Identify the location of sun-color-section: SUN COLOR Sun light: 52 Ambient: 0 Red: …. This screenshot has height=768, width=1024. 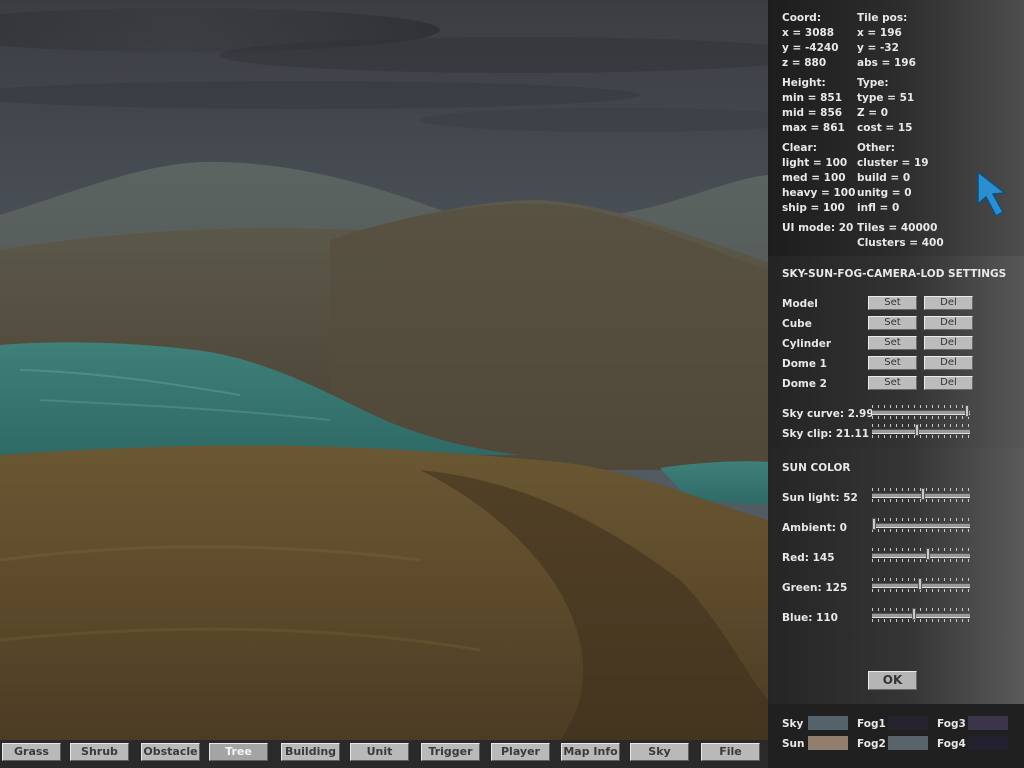
(896, 576).